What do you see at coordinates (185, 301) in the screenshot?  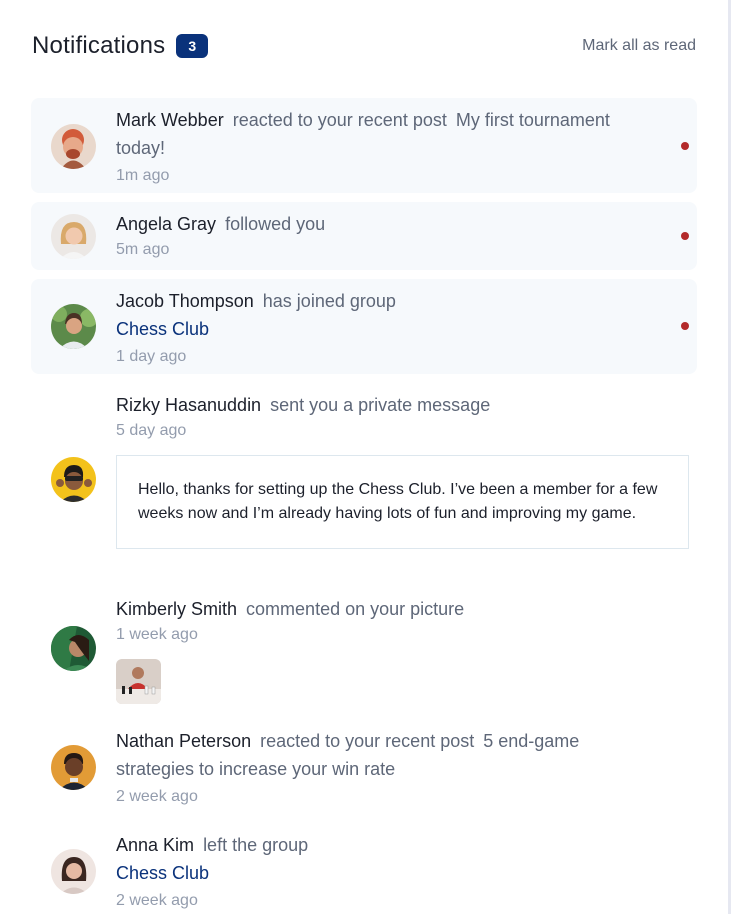 I see `user-name: Jacob Thompson` at bounding box center [185, 301].